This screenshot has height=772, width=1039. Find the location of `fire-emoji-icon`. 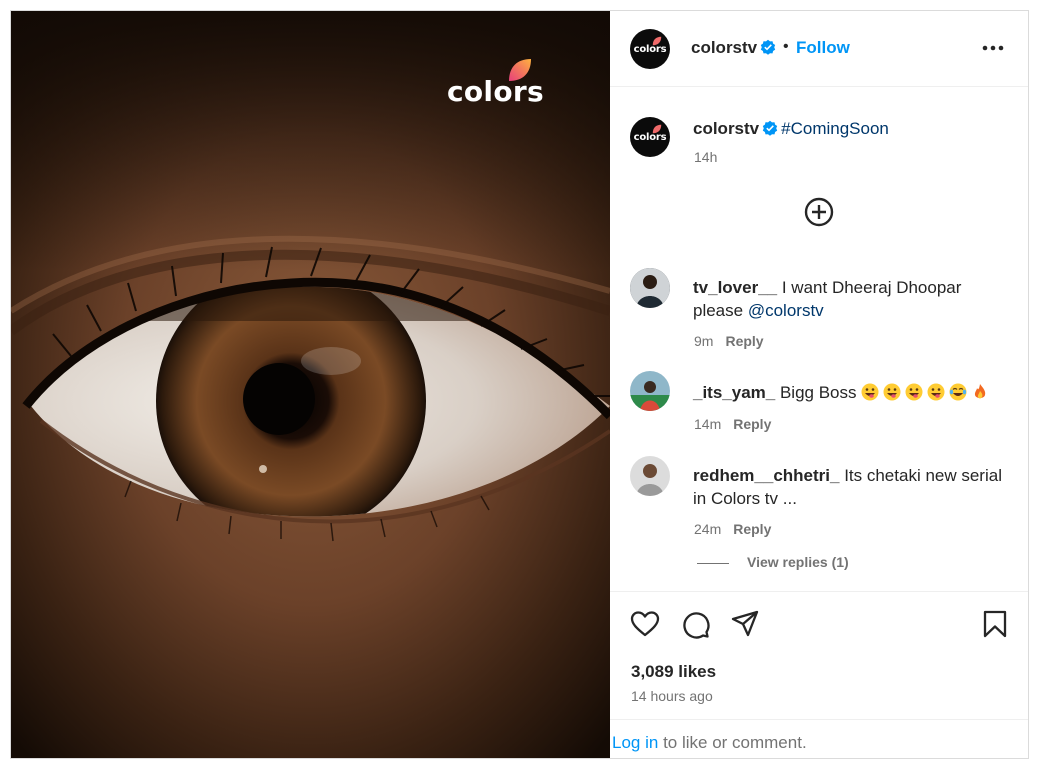

fire-emoji-icon is located at coordinates (980, 391).